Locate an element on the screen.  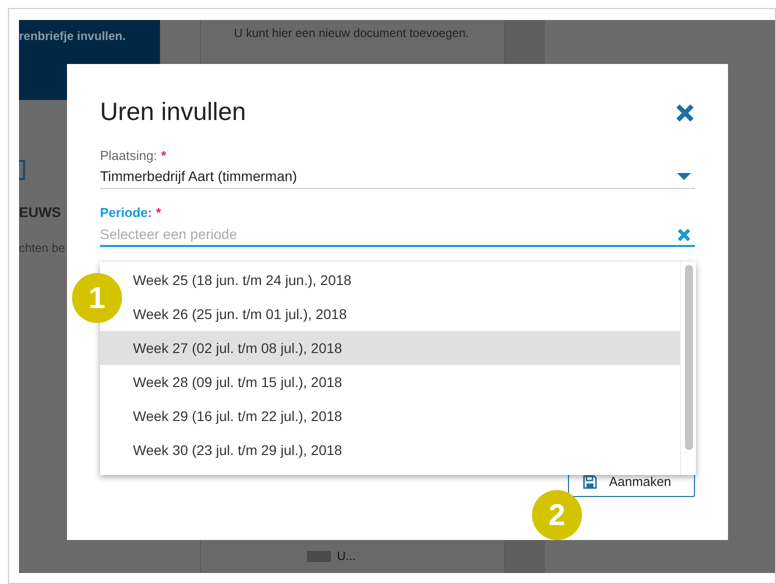
banner-text: renbriefje invullen. is located at coordinates (72, 36).